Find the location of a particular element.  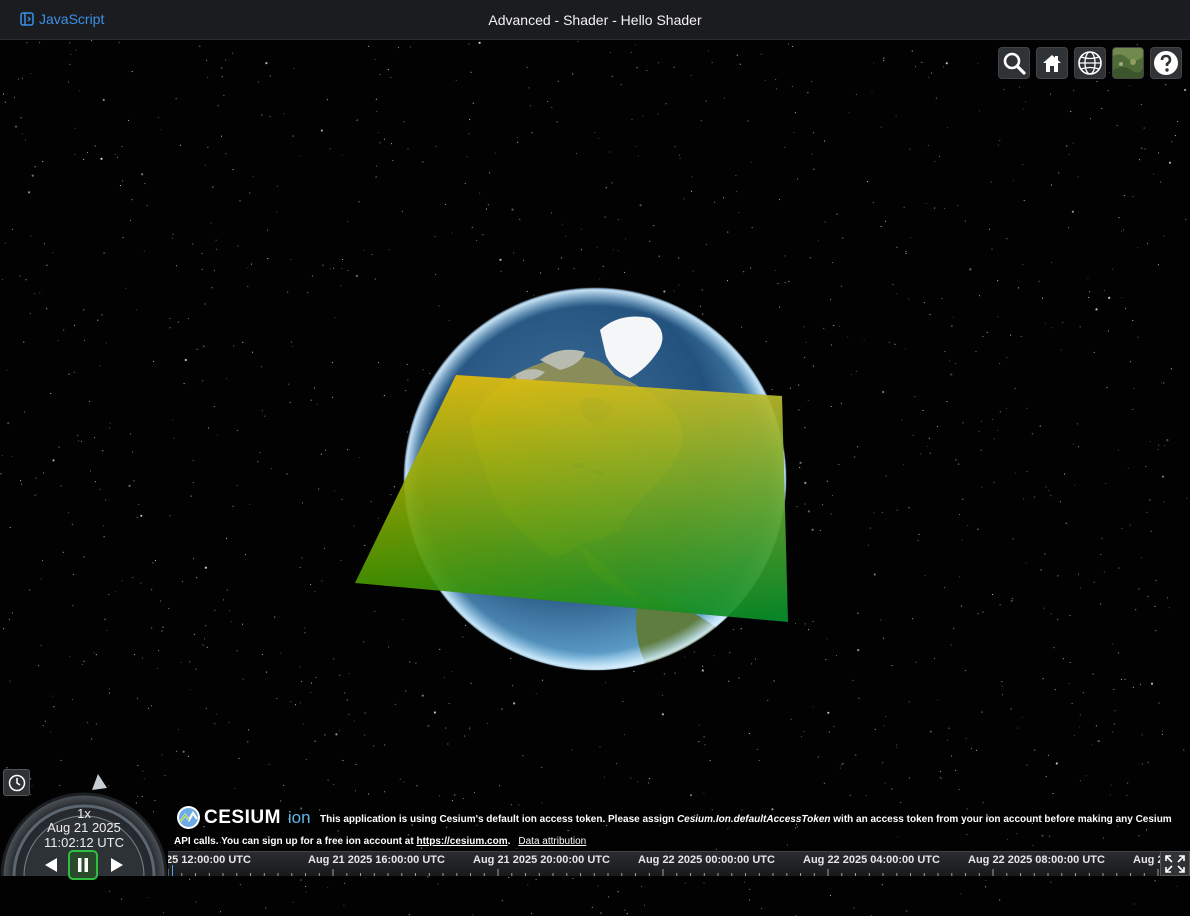

cesium-signup-link: https://cesium.com is located at coordinates (461, 841).